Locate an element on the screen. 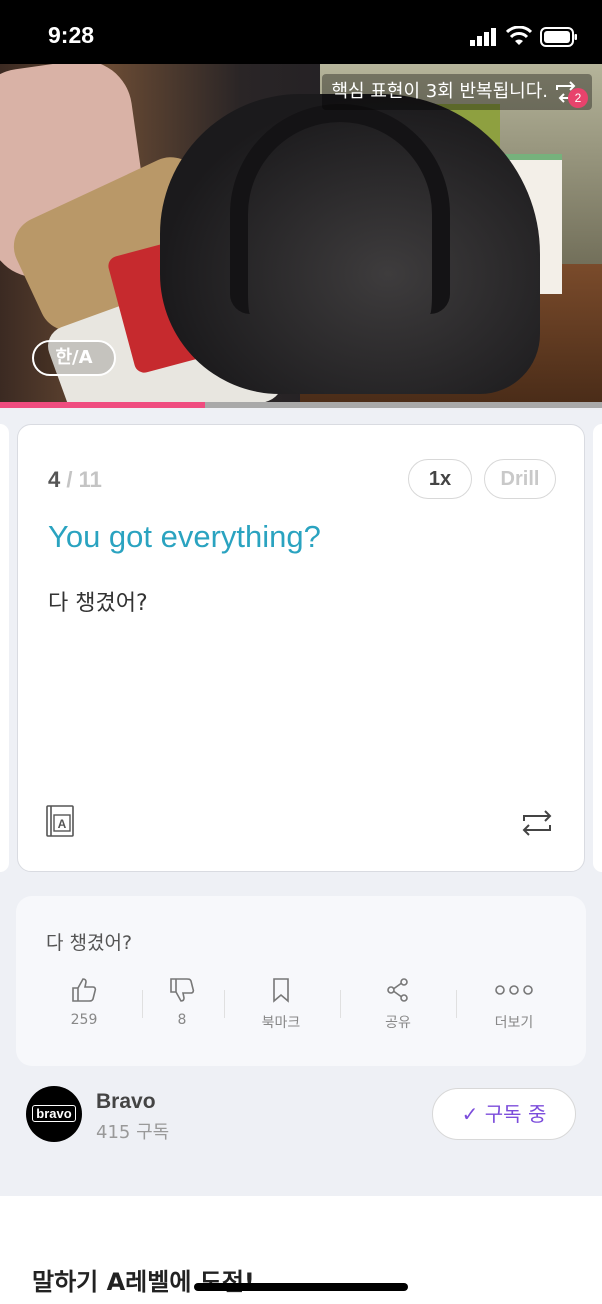 The width and height of the screenshot is (602, 1304). bookmark-label: 북마크 is located at coordinates (281, 1023).